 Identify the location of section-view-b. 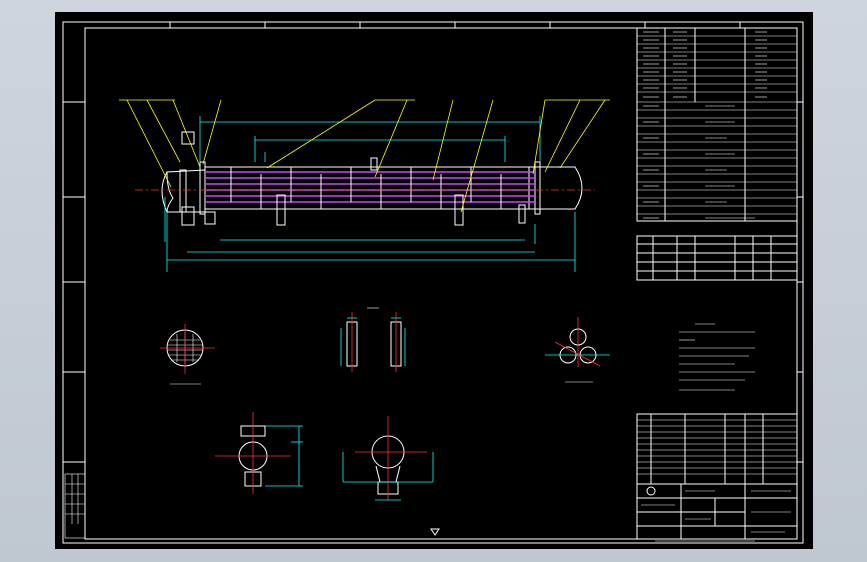
(388, 458).